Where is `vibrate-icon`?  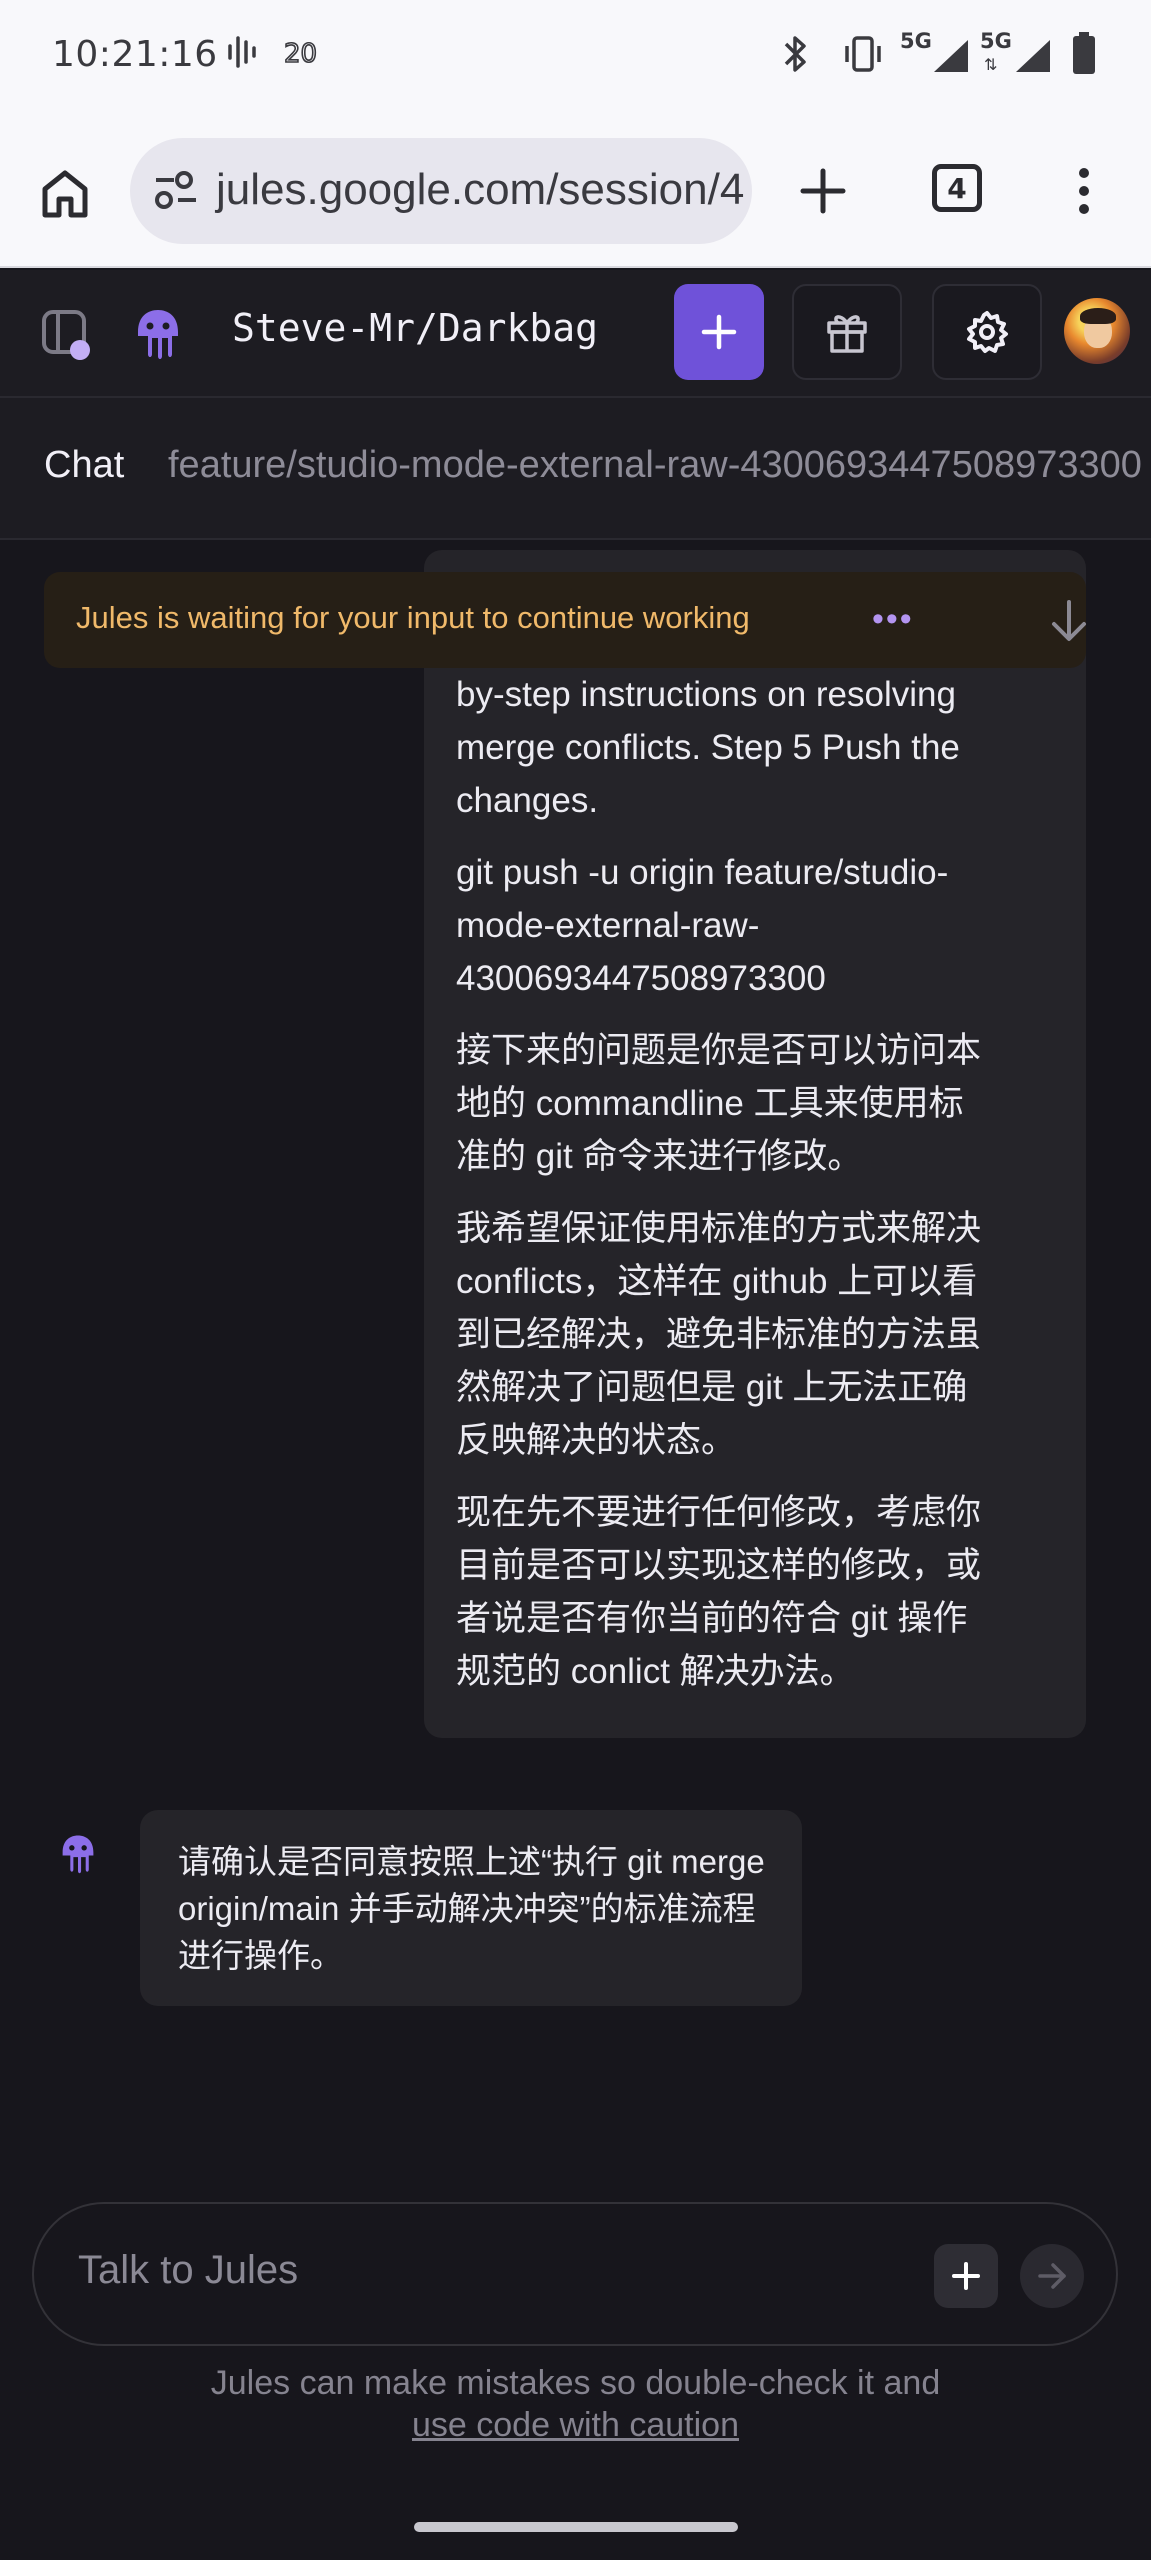
vibrate-icon is located at coordinates (863, 56).